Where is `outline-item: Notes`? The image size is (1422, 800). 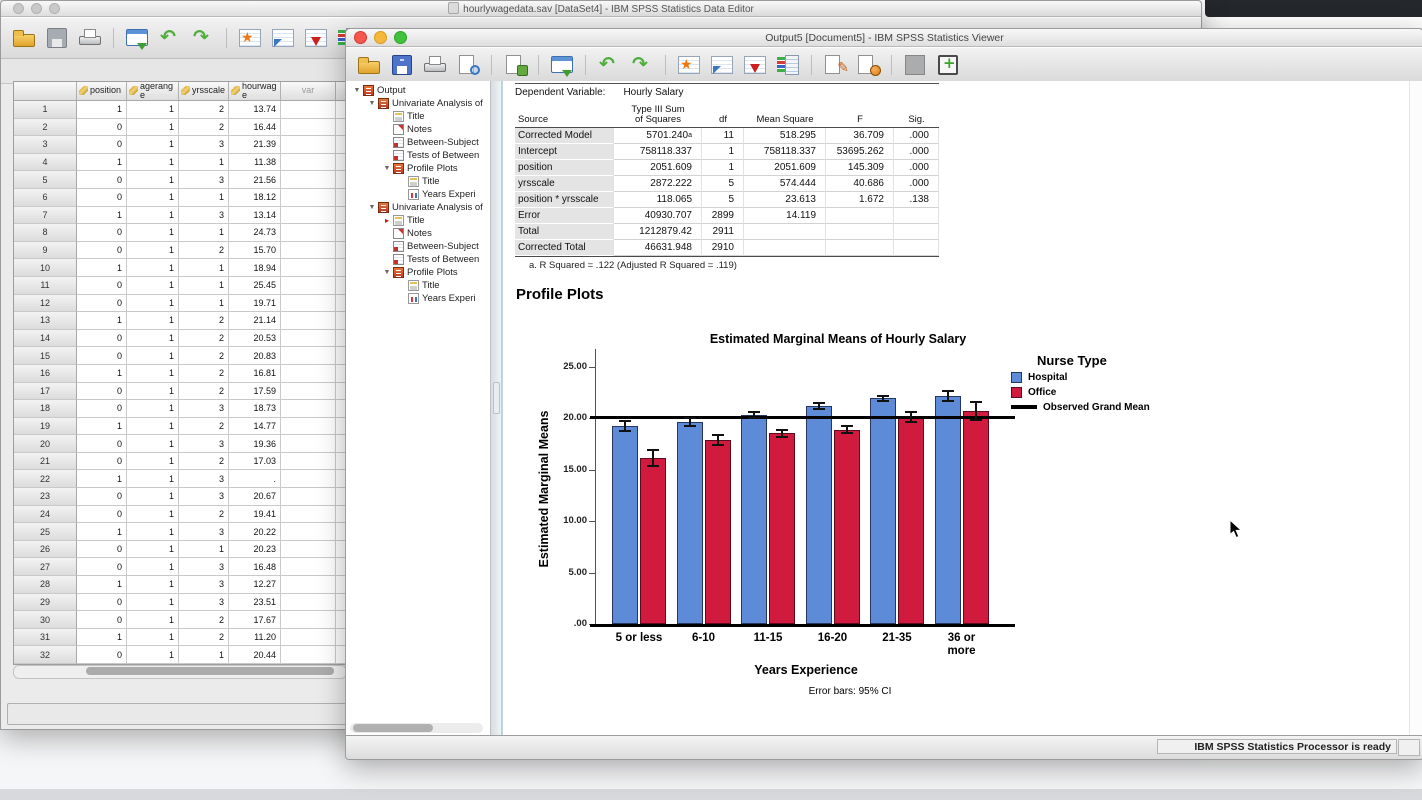
outline-item: Notes is located at coordinates (418, 233).